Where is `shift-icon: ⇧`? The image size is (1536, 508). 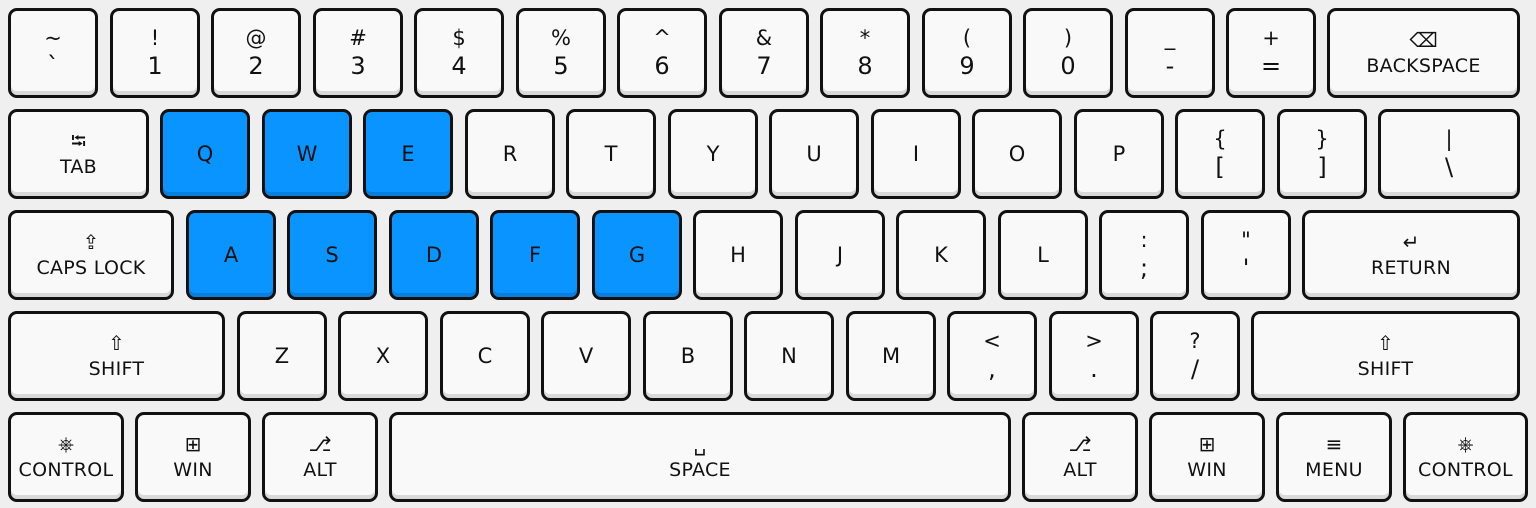 shift-icon: ⇧ is located at coordinates (116, 343).